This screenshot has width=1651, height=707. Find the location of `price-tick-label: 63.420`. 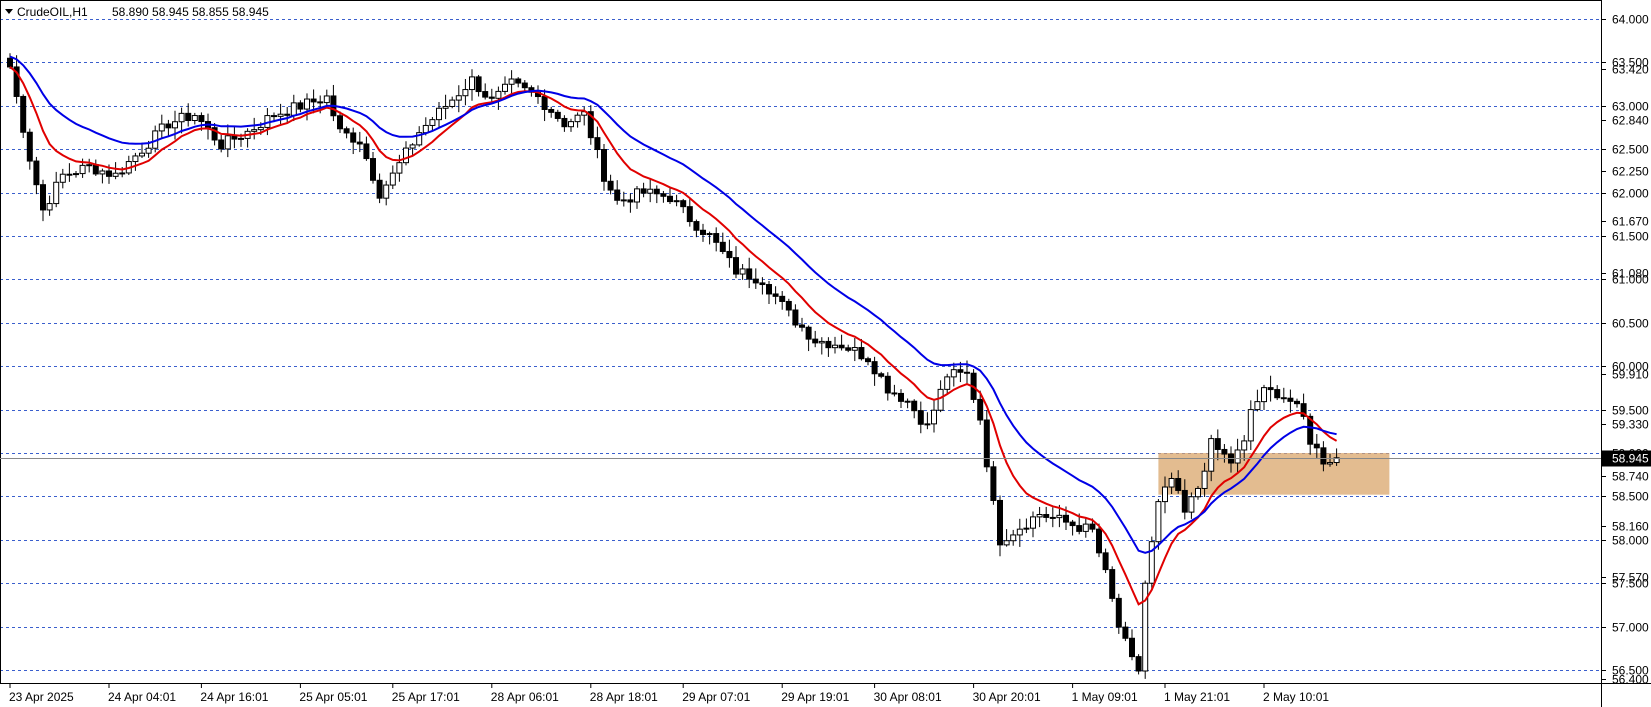

price-tick-label: 63.420 is located at coordinates (1630, 70).